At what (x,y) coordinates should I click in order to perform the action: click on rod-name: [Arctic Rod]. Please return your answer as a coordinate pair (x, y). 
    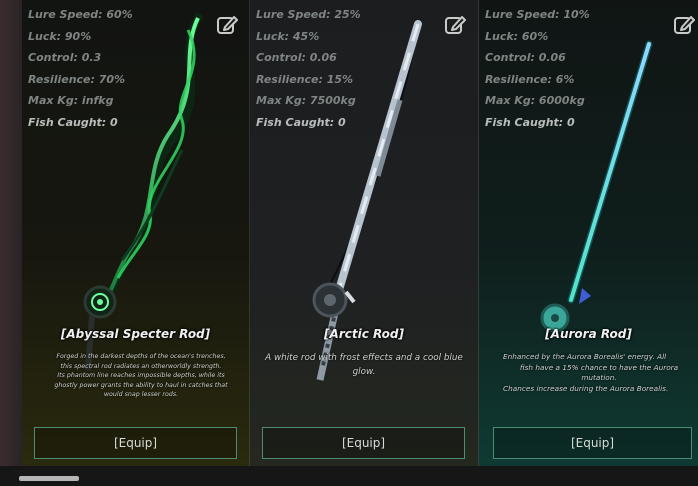
    Looking at the image, I should click on (364, 334).